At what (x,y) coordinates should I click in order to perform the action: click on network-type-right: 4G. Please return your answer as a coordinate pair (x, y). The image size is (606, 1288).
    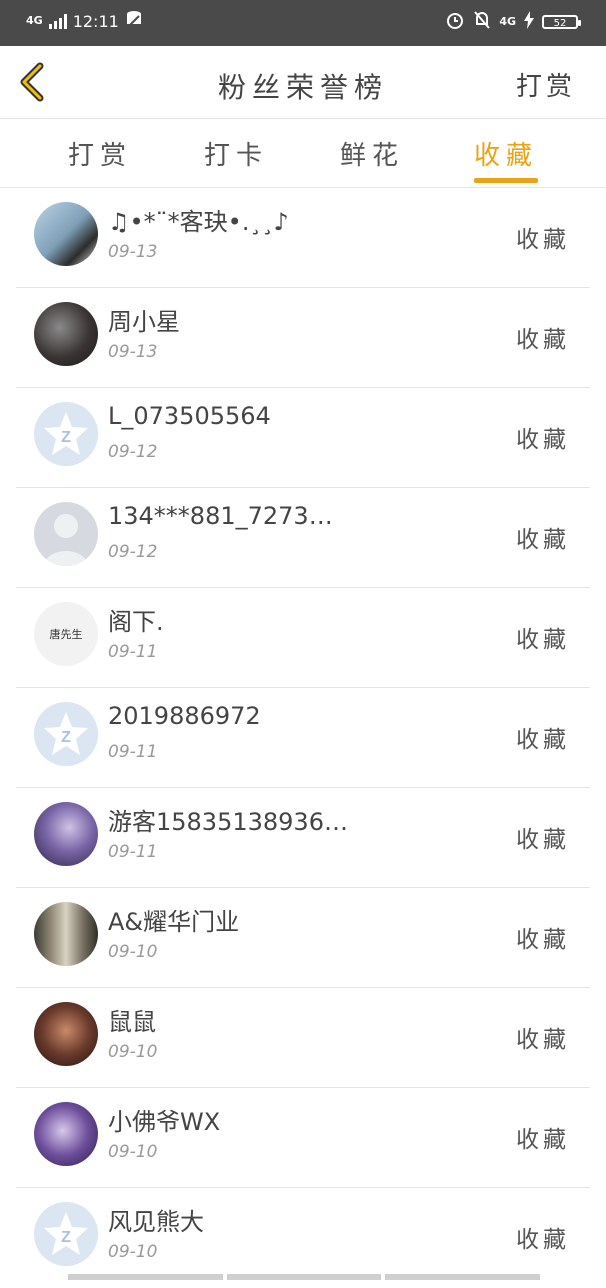
    Looking at the image, I should click on (507, 21).